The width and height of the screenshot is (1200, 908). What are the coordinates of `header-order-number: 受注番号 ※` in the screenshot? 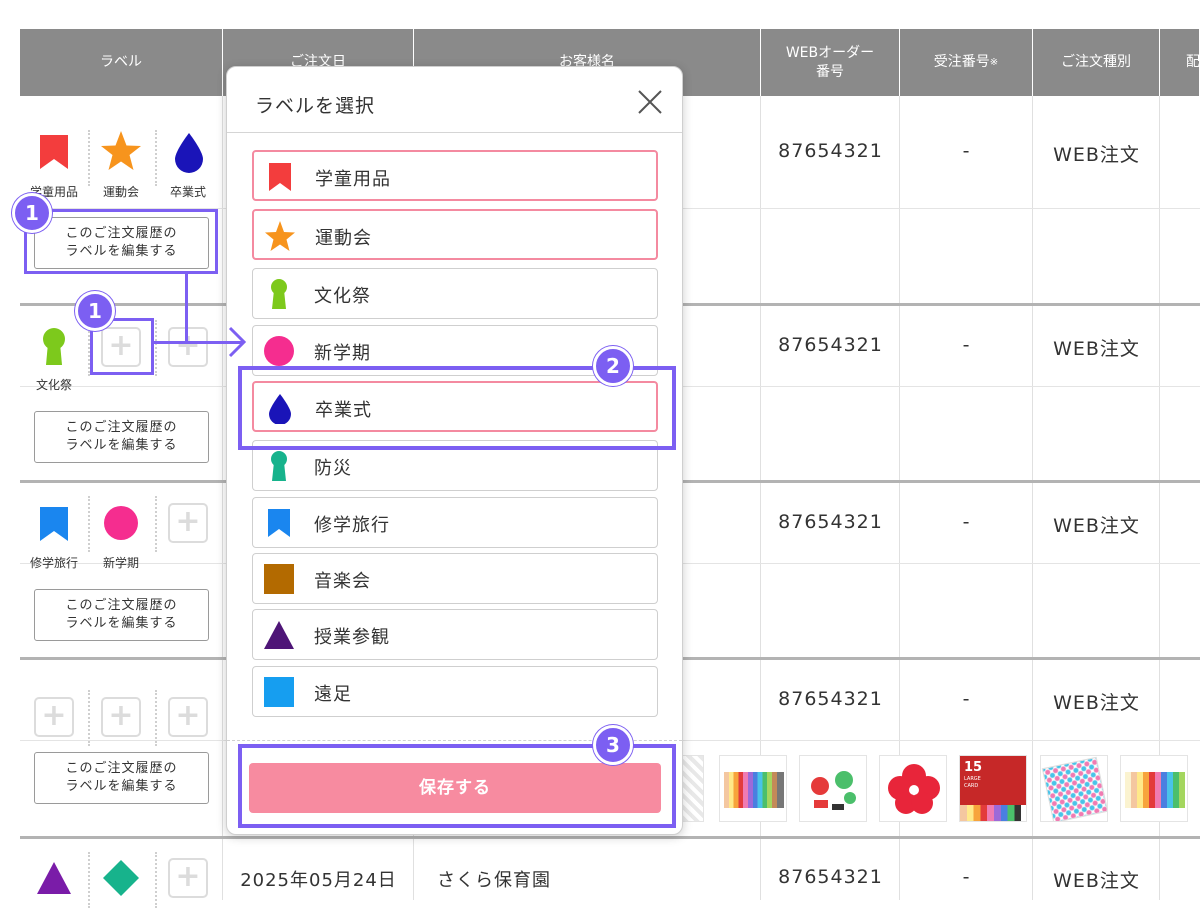 It's located at (966, 62).